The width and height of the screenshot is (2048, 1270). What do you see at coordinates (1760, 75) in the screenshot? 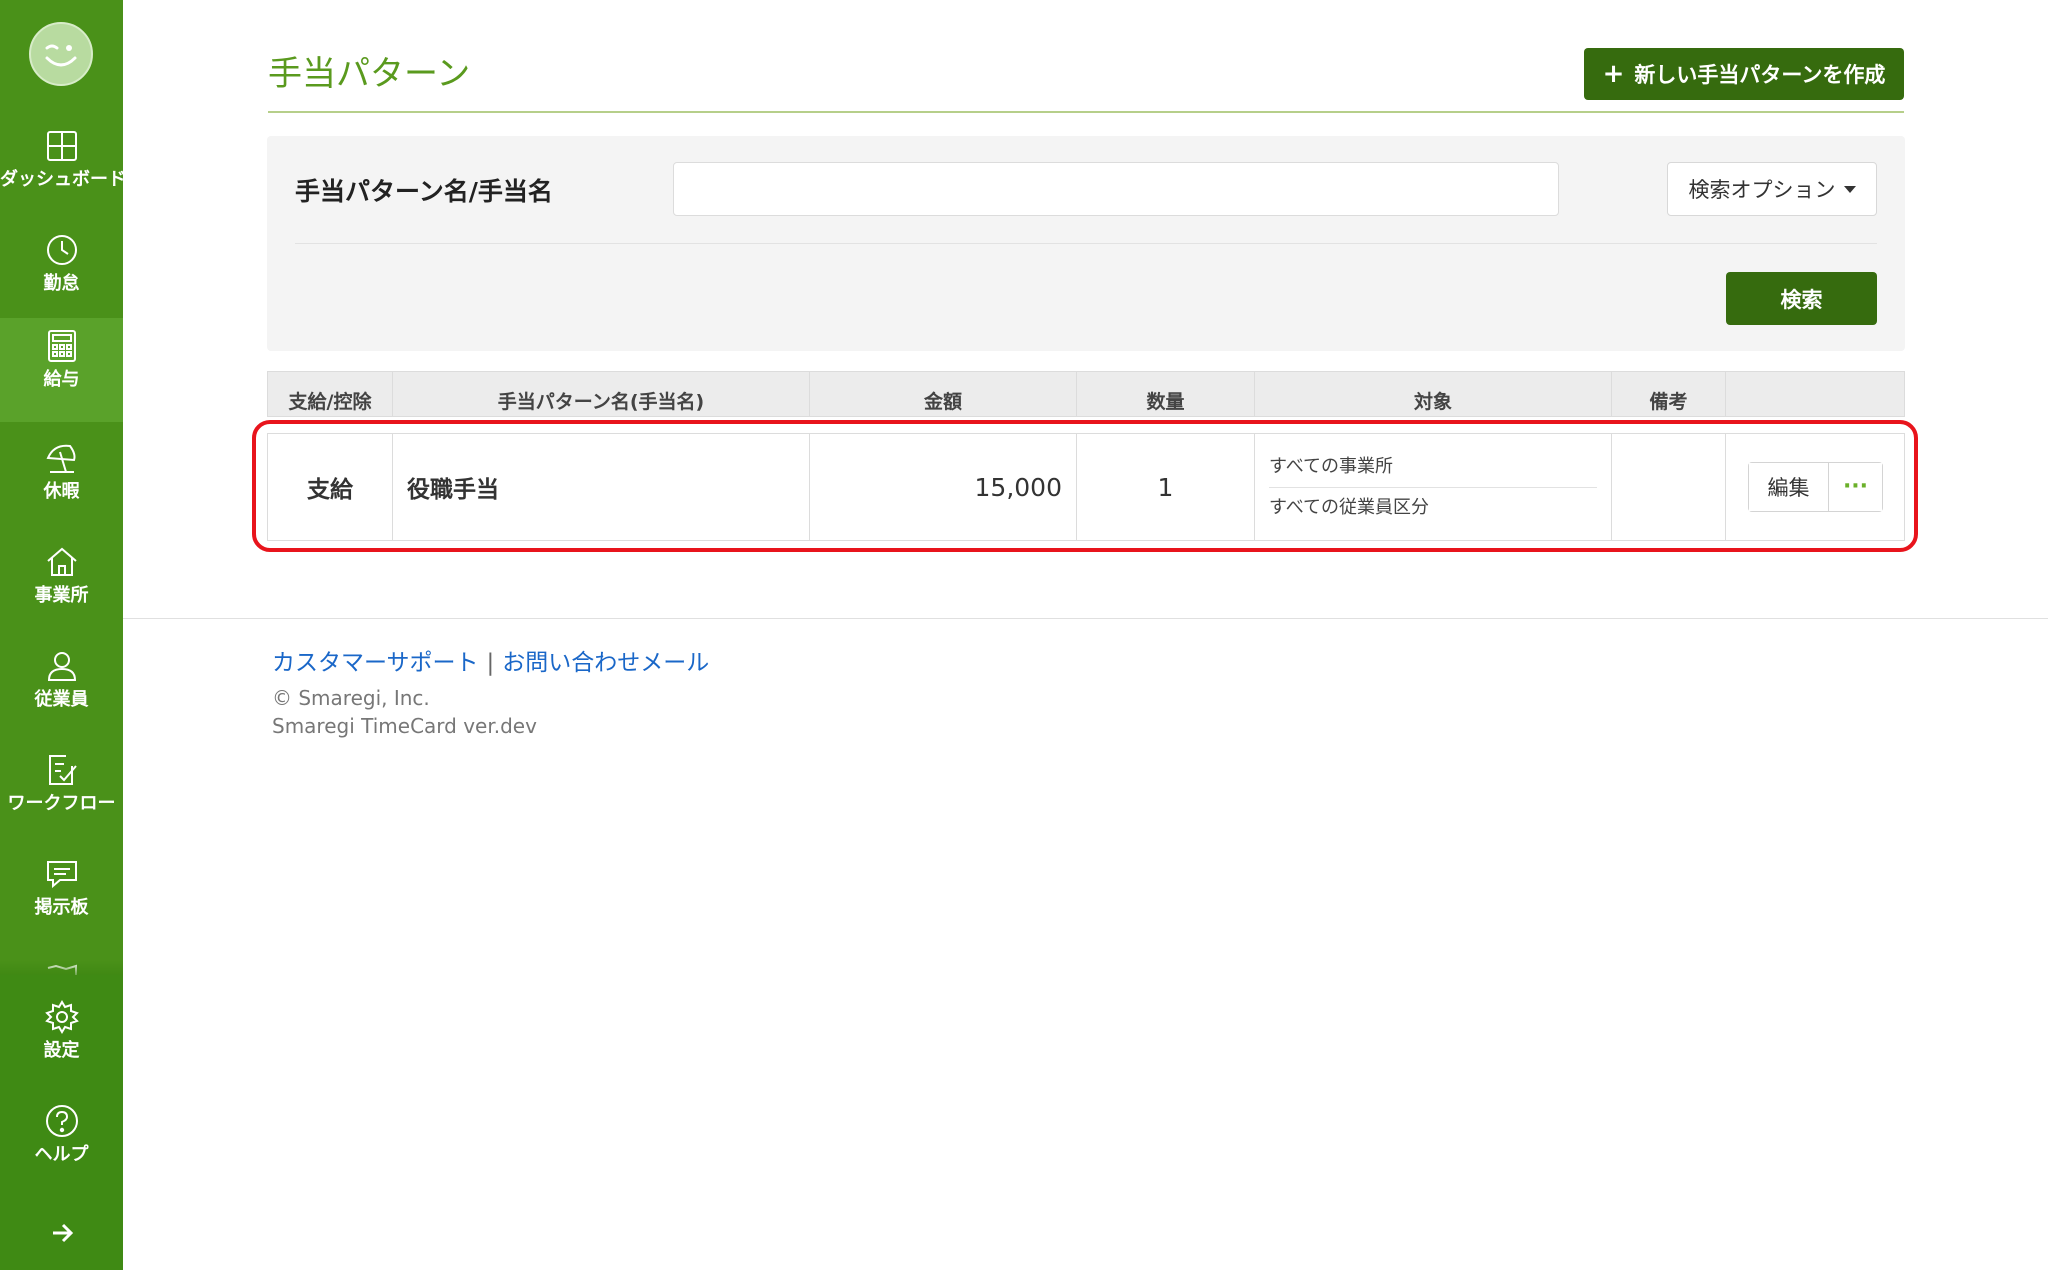
I see `create-button-label: 新しい手当パターンを作成` at bounding box center [1760, 75].